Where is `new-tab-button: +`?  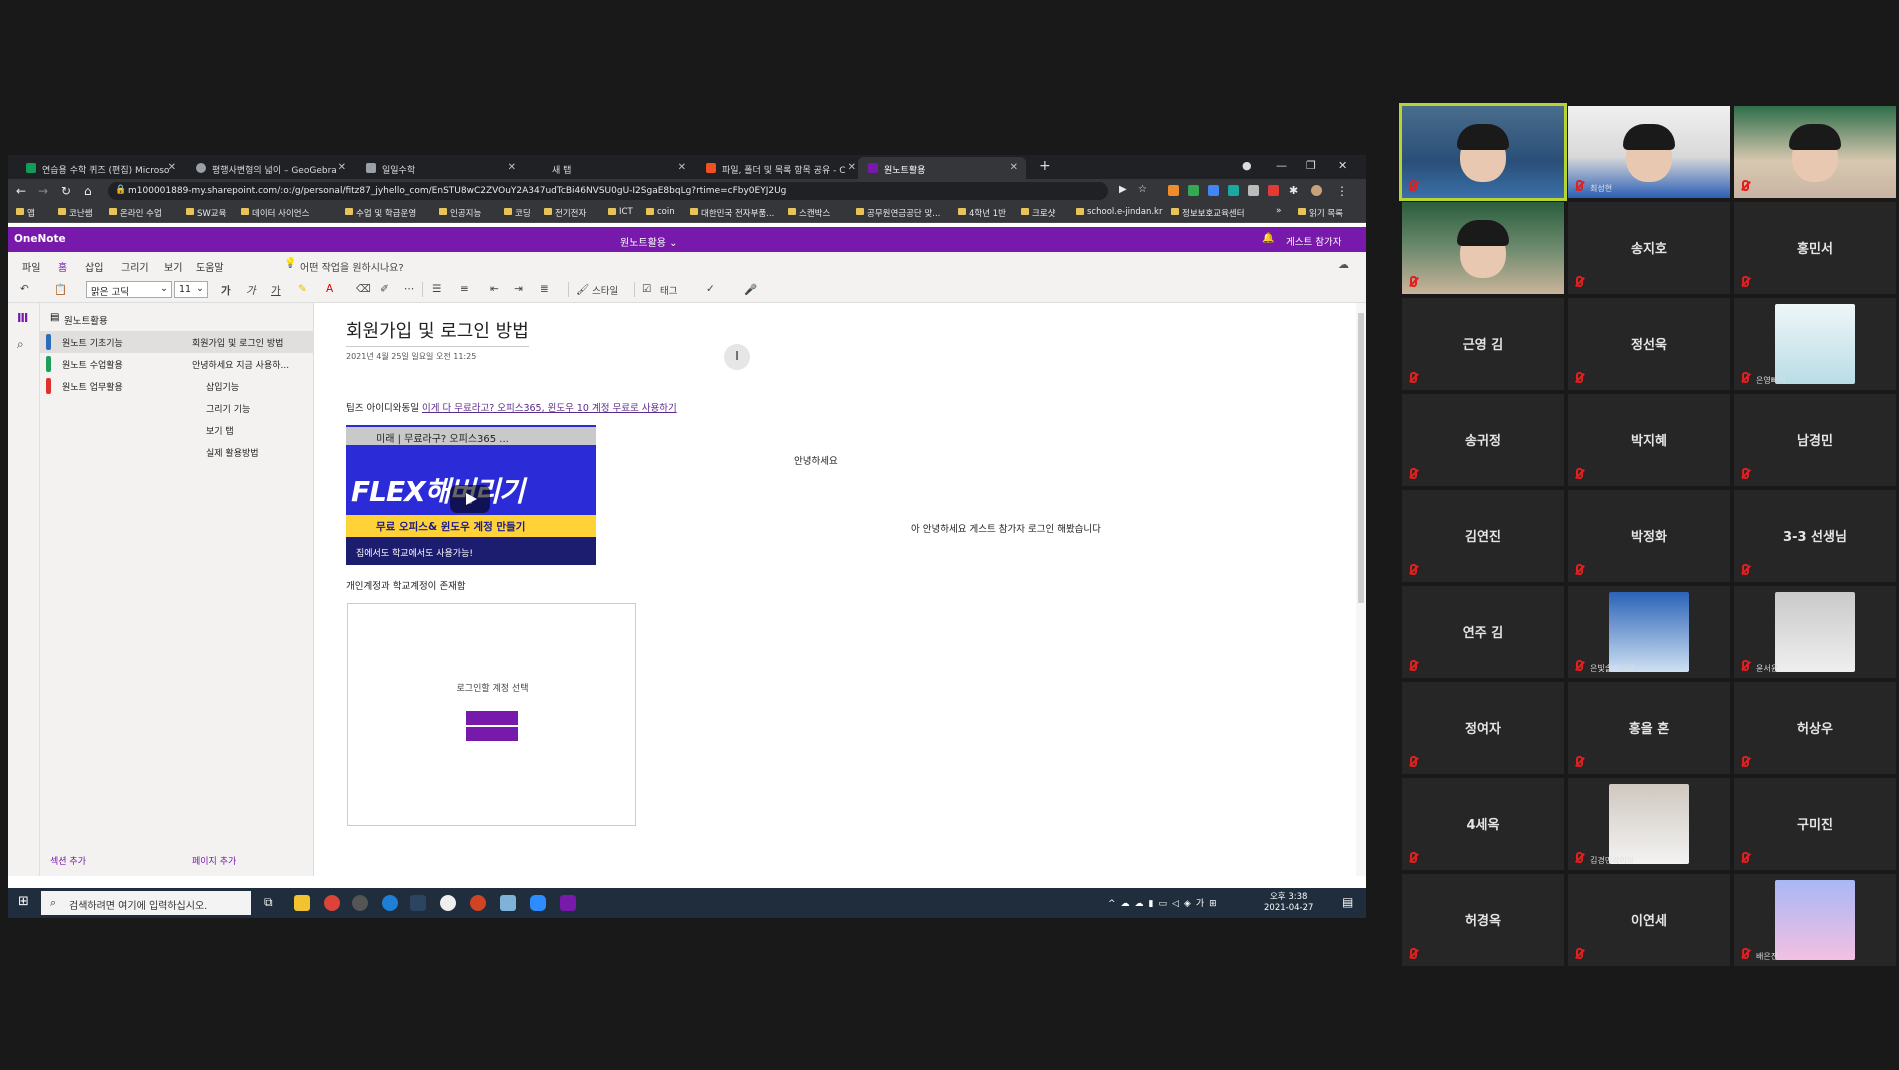 new-tab-button: + is located at coordinates (1045, 166).